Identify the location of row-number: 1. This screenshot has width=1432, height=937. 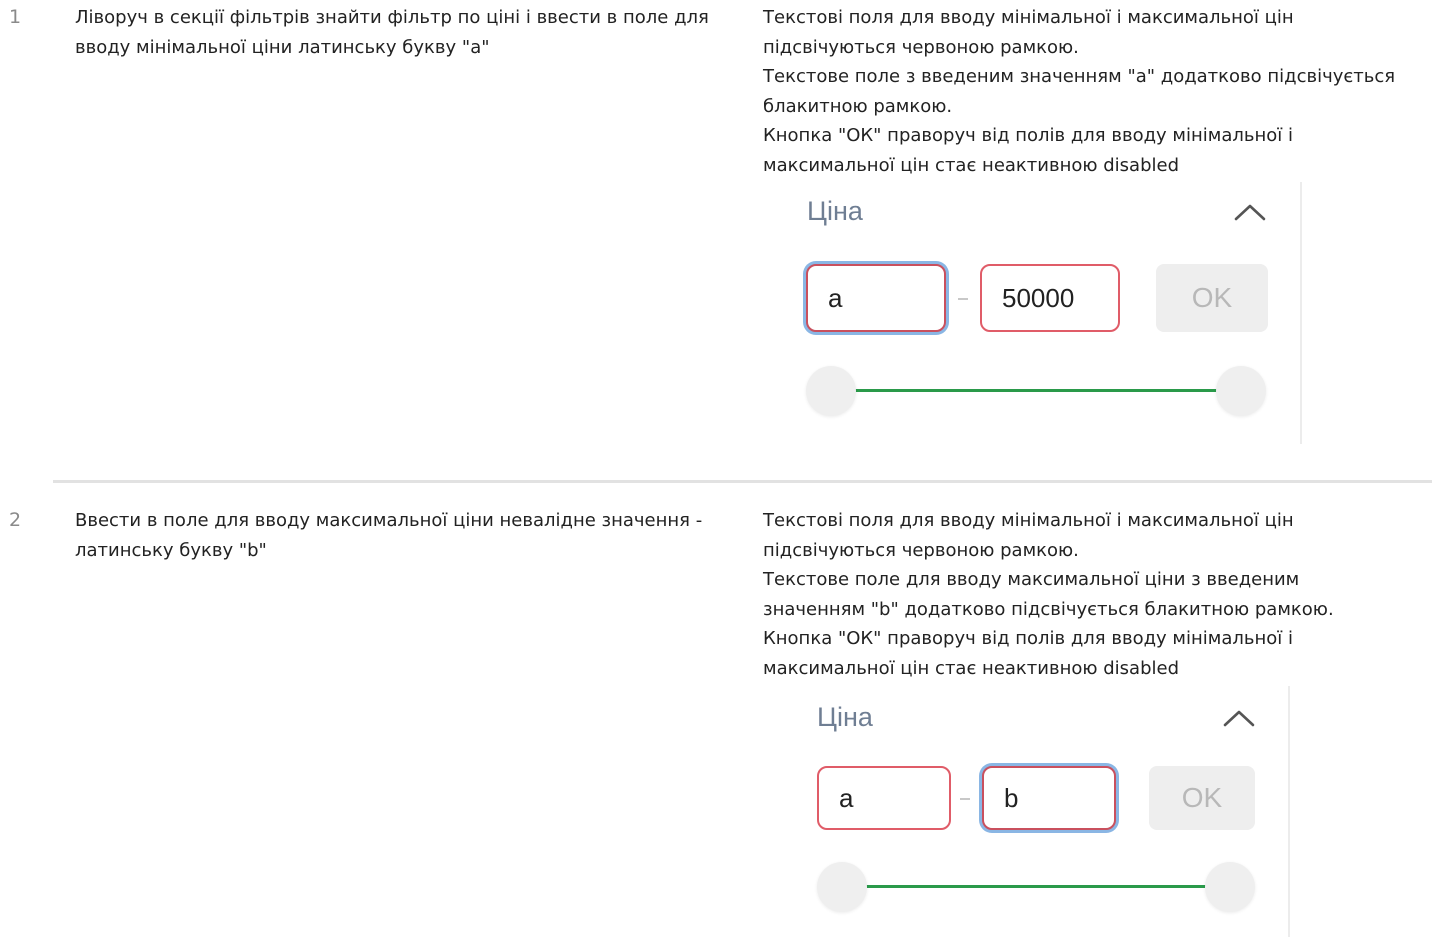
(15, 17).